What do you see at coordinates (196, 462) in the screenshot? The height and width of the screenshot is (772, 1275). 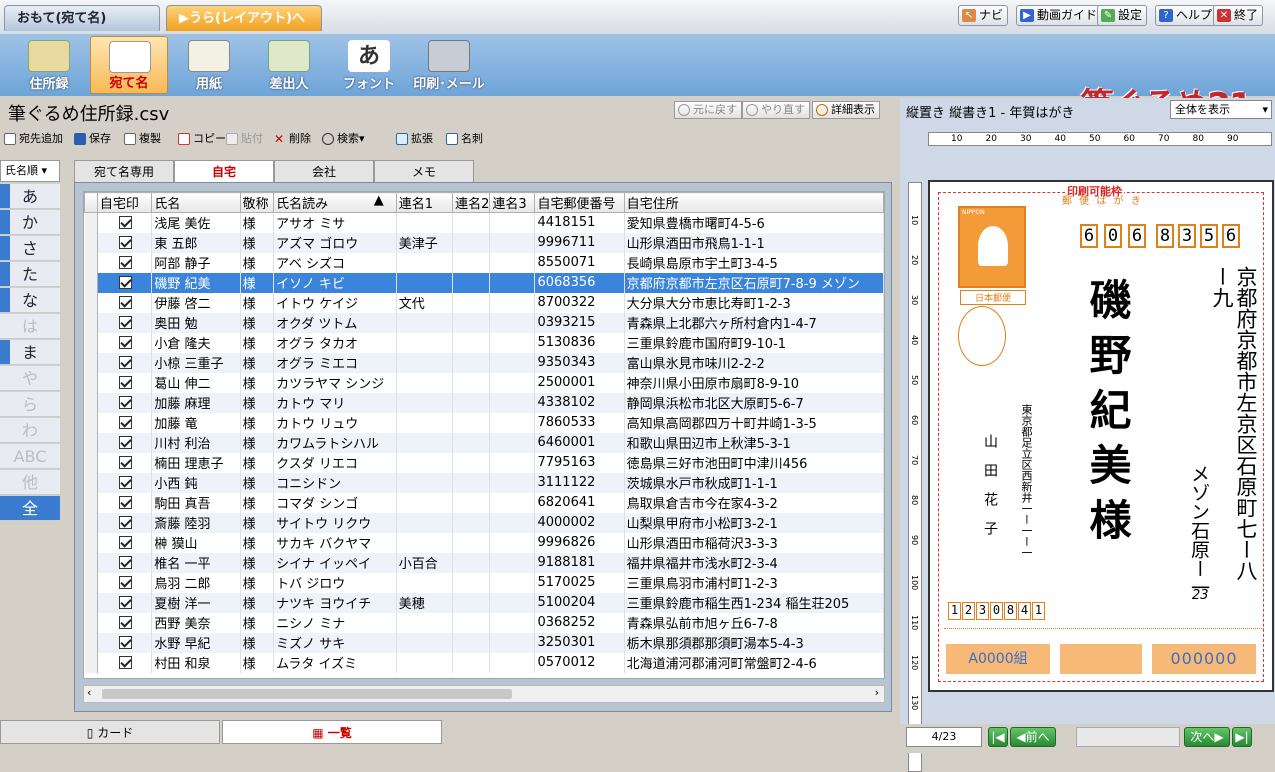 I see `name-cell: 楠田 理恵子` at bounding box center [196, 462].